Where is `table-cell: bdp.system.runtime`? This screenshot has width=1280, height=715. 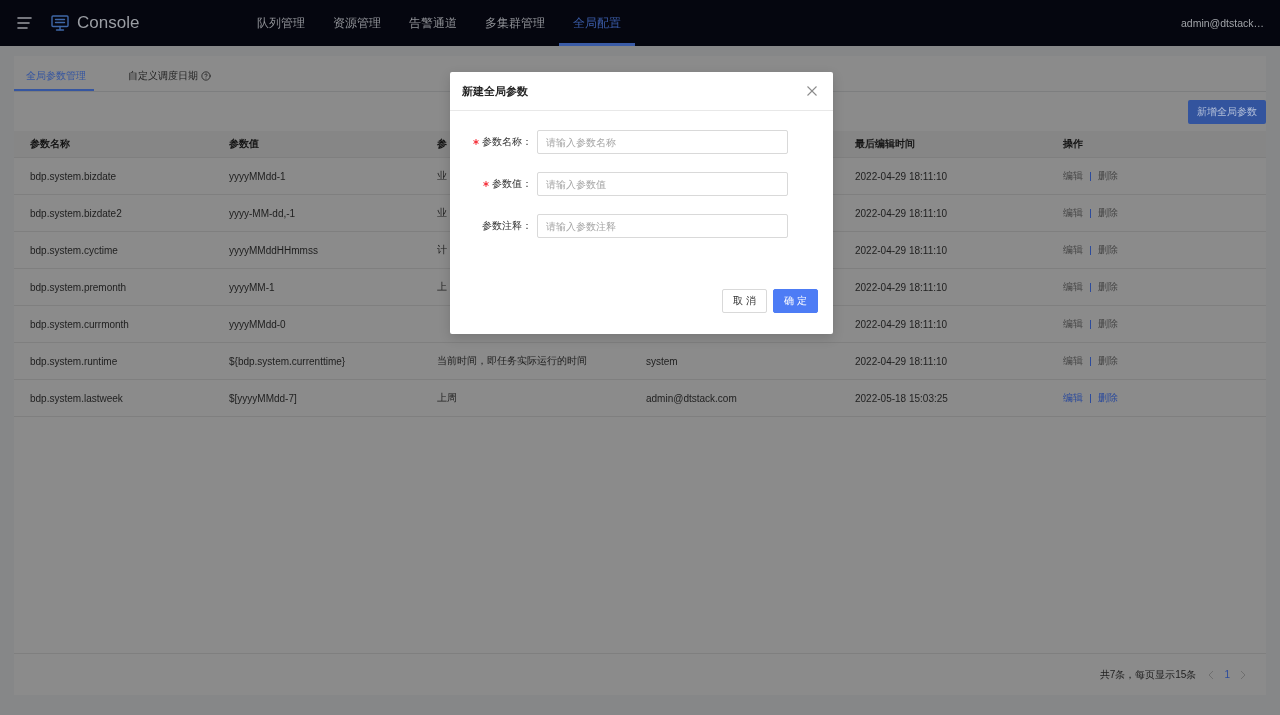
table-cell: bdp.system.runtime is located at coordinates (74, 361).